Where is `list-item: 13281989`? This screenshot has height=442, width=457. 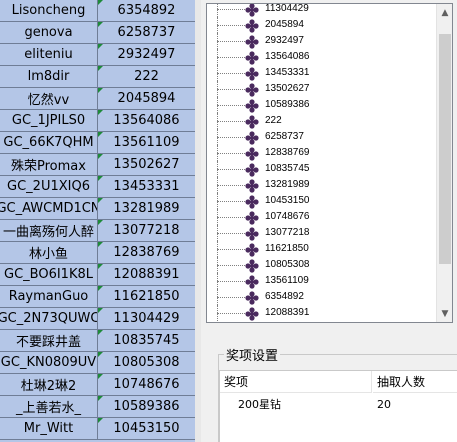
list-item: 13281989 is located at coordinates (322, 185).